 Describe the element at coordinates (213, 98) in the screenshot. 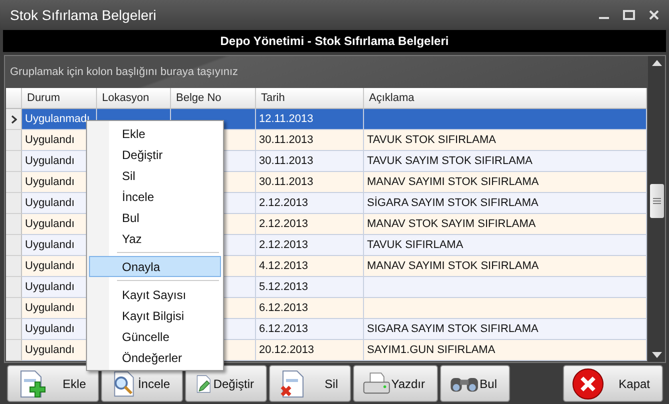

I see `column-header: Belge No` at that location.